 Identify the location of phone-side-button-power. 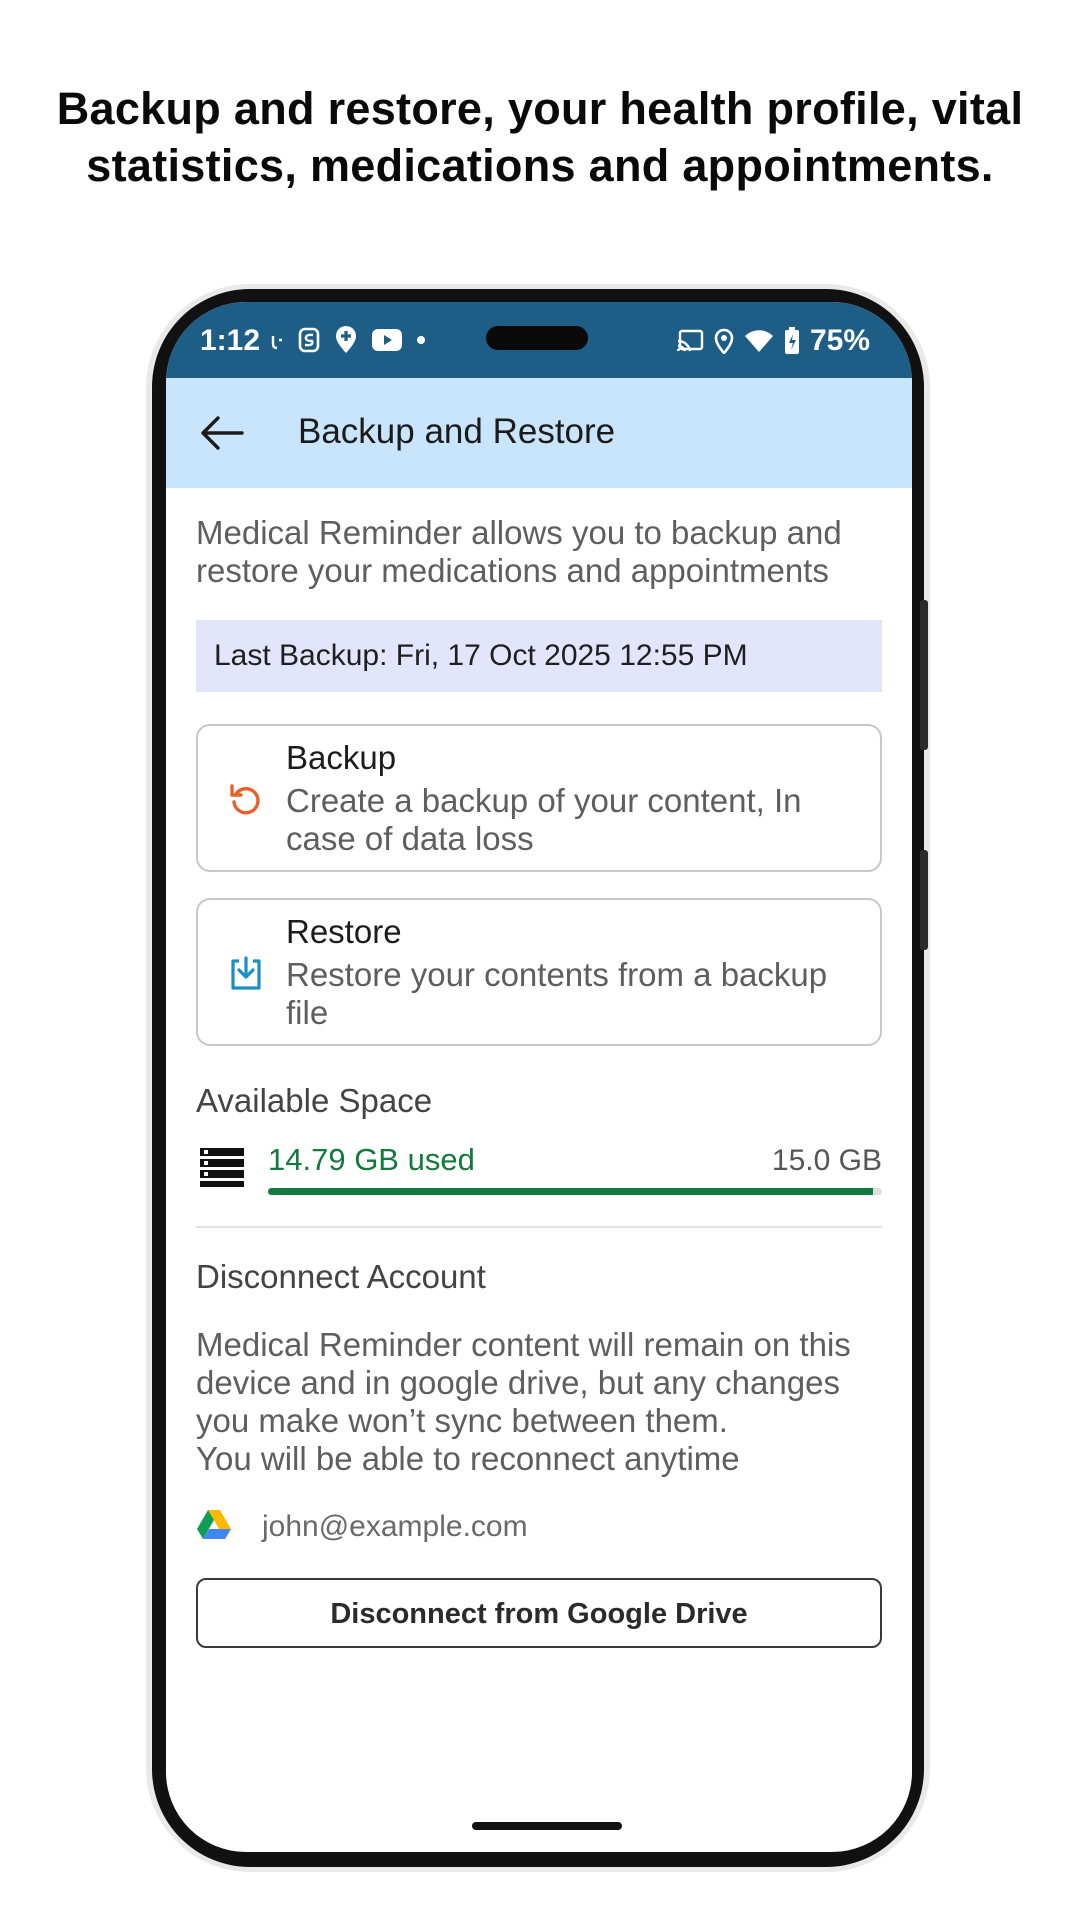
(924, 675).